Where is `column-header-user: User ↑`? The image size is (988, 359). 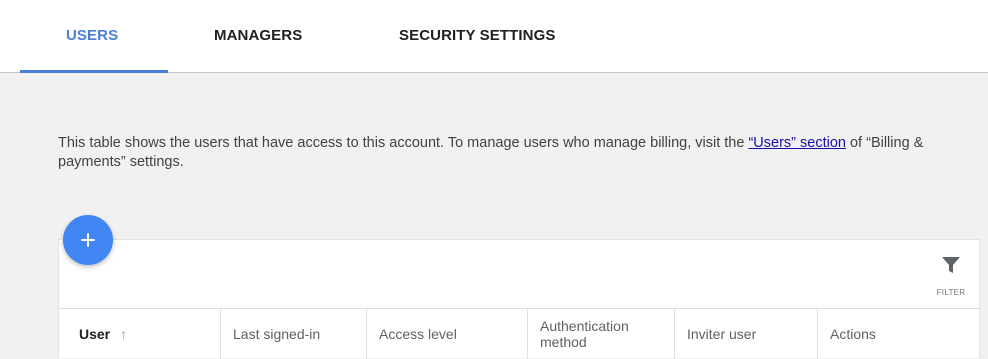 column-header-user: User ↑ is located at coordinates (139, 334).